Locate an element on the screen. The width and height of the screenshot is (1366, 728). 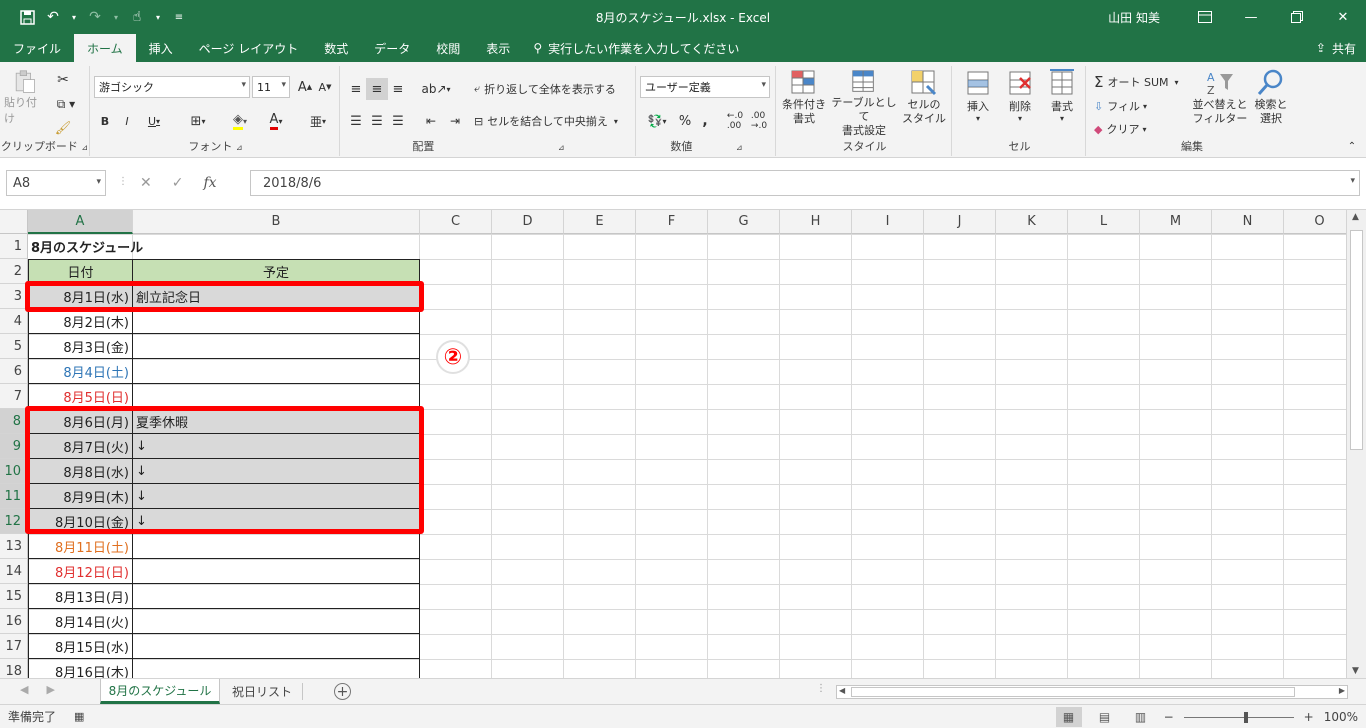
page-break-view-icon: ▥ is located at coordinates (1141, 717).